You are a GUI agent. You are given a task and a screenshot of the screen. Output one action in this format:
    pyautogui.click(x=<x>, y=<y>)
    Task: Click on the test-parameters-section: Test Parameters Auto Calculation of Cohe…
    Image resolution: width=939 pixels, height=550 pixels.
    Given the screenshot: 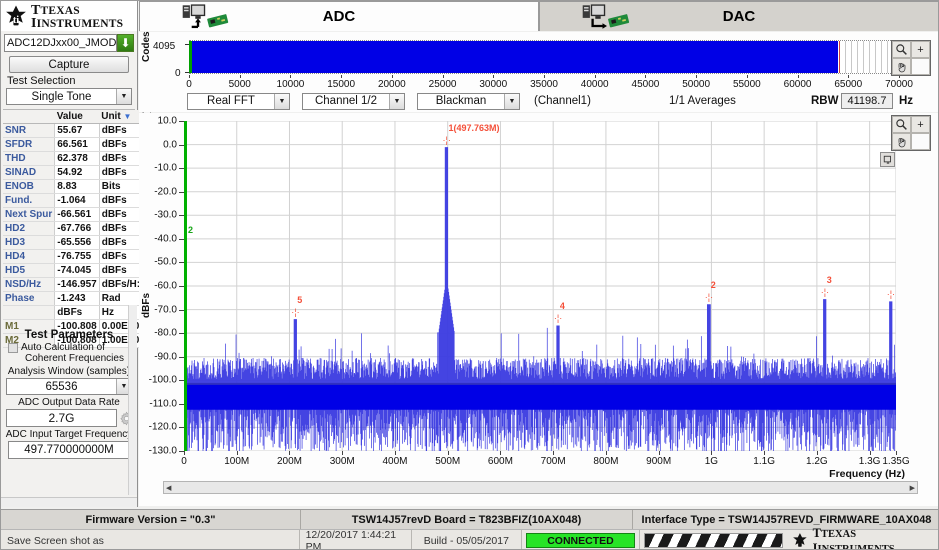 What is the action you would take?
    pyautogui.click(x=69, y=394)
    